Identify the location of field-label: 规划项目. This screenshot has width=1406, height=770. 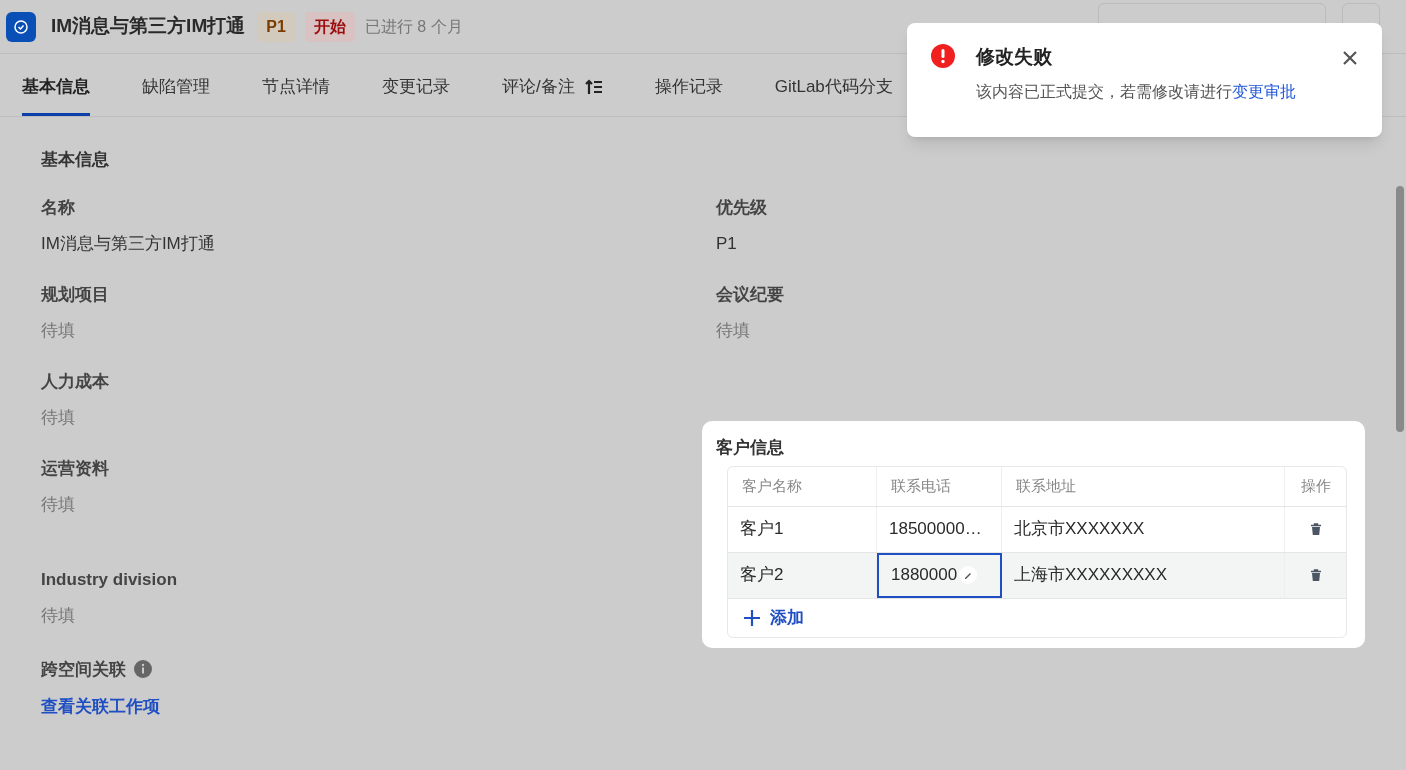
(75, 294).